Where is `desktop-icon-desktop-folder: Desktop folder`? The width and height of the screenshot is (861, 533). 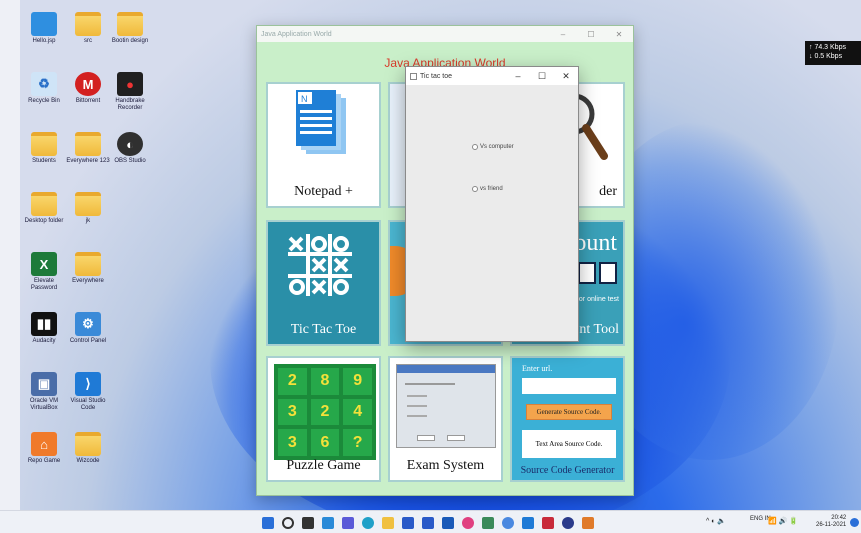
desktop-icon-desktop-folder: Desktop folder is located at coordinates (44, 208).